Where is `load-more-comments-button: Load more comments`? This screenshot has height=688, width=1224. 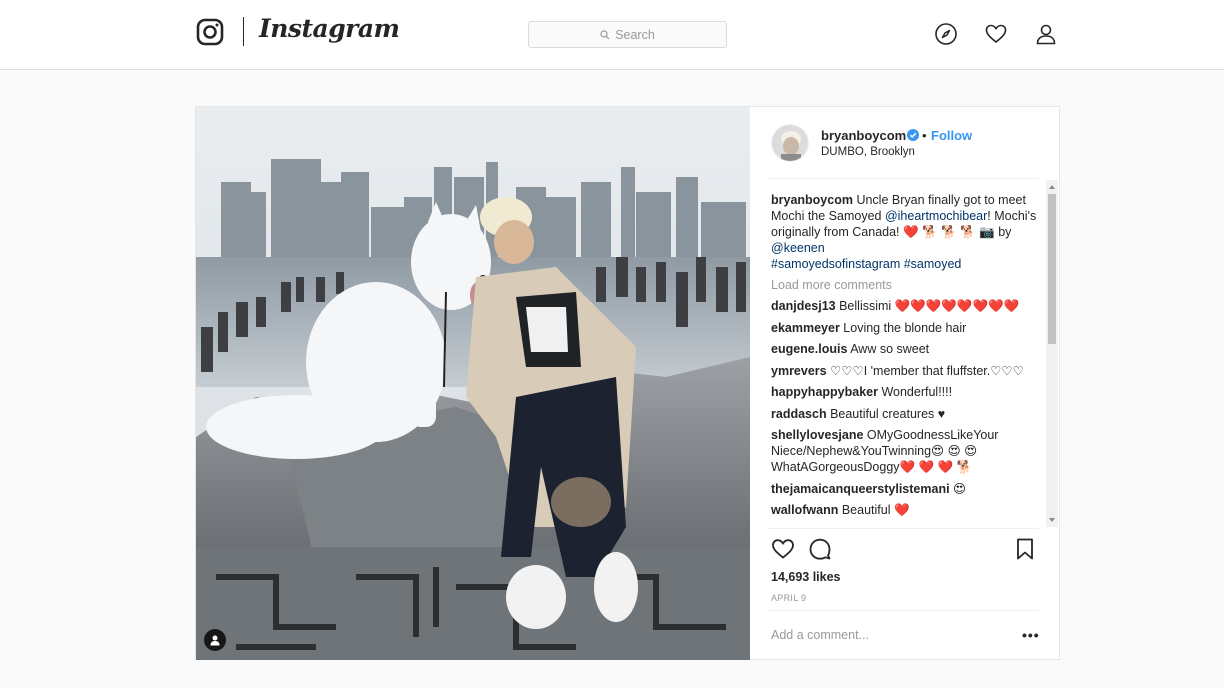 load-more-comments-button: Load more comments is located at coordinates (907, 285).